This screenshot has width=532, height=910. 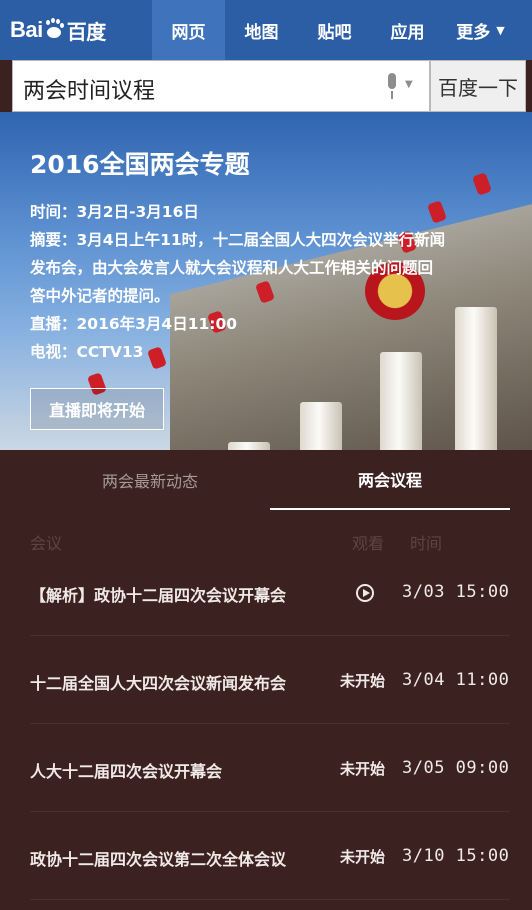 What do you see at coordinates (158, 683) in the screenshot?
I see `meeting-name: 十二届全国人大四次会议新闻发布会` at bounding box center [158, 683].